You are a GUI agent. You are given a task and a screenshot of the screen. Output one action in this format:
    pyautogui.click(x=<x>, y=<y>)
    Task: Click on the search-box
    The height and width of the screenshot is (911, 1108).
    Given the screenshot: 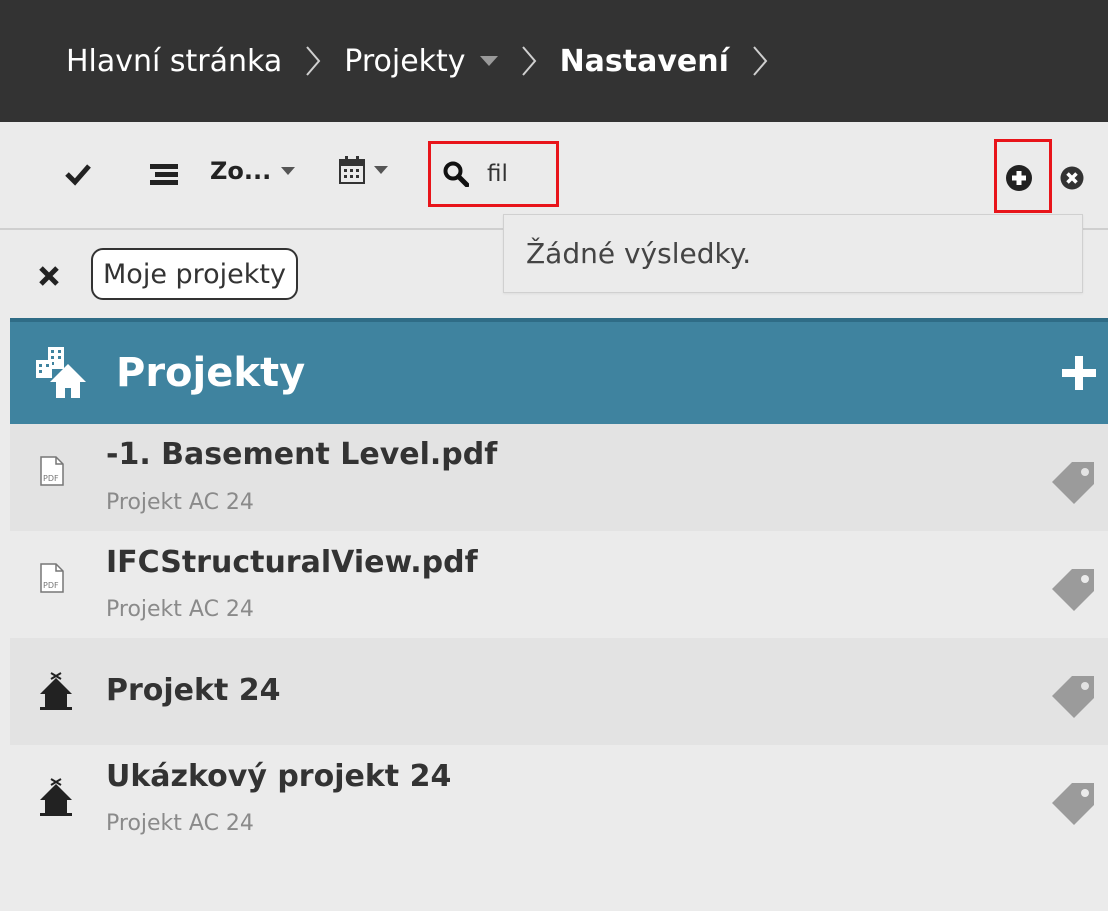 What is the action you would take?
    pyautogui.click(x=493, y=174)
    